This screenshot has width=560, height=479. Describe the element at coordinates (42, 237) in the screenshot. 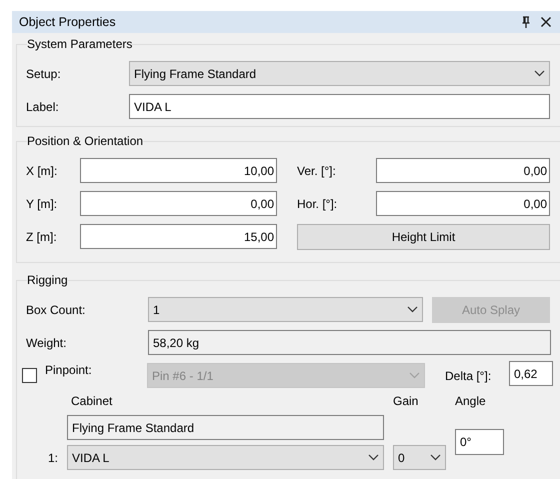

I see `field-label: Z [m]:` at that location.